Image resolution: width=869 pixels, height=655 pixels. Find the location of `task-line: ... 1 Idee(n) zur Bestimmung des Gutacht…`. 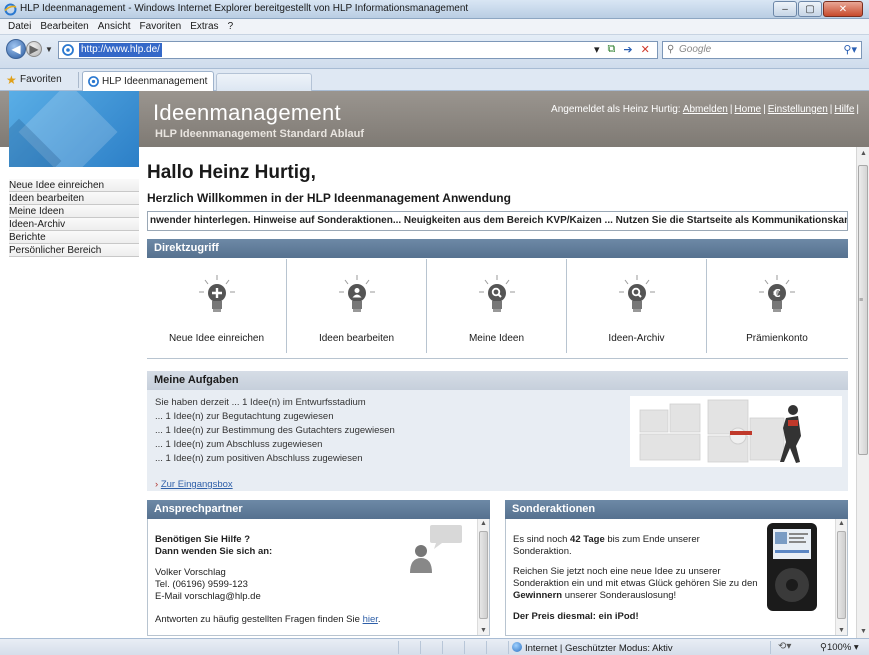

task-line: ... 1 Idee(n) zur Bestimmung des Gutacht… is located at coordinates (275, 430).